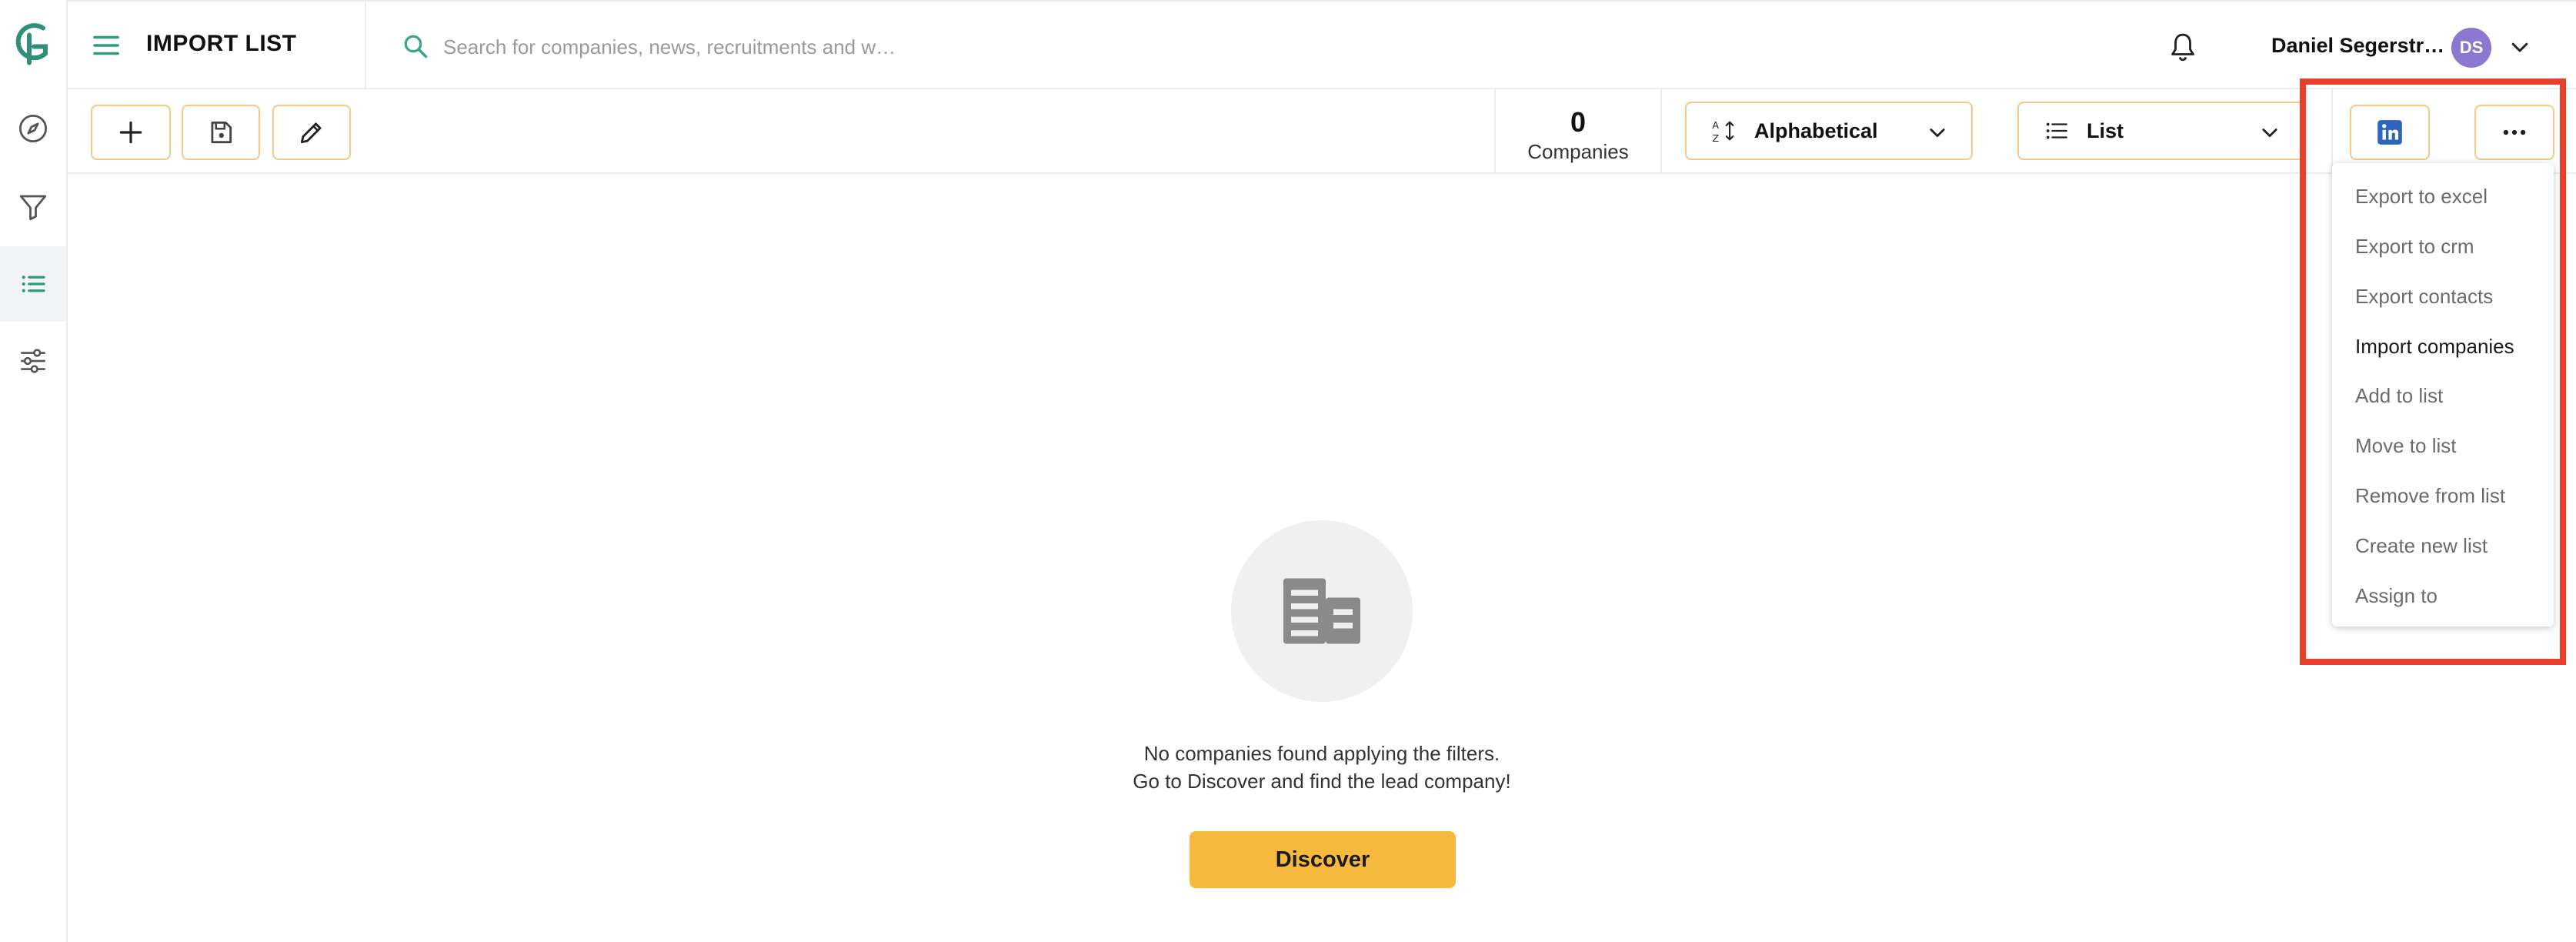 Image resolution: width=2576 pixels, height=942 pixels. Describe the element at coordinates (2105, 130) in the screenshot. I see `view-select-label: List` at that location.